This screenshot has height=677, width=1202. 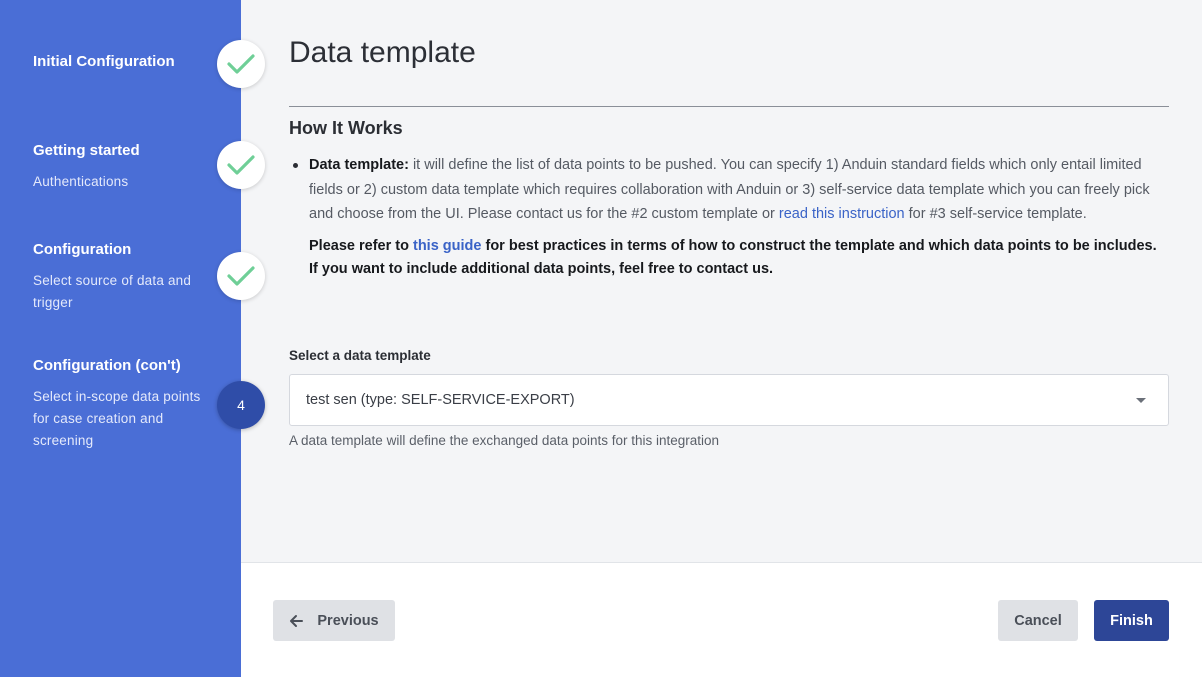 What do you see at coordinates (86, 150) in the screenshot?
I see `step-title: Getting started` at bounding box center [86, 150].